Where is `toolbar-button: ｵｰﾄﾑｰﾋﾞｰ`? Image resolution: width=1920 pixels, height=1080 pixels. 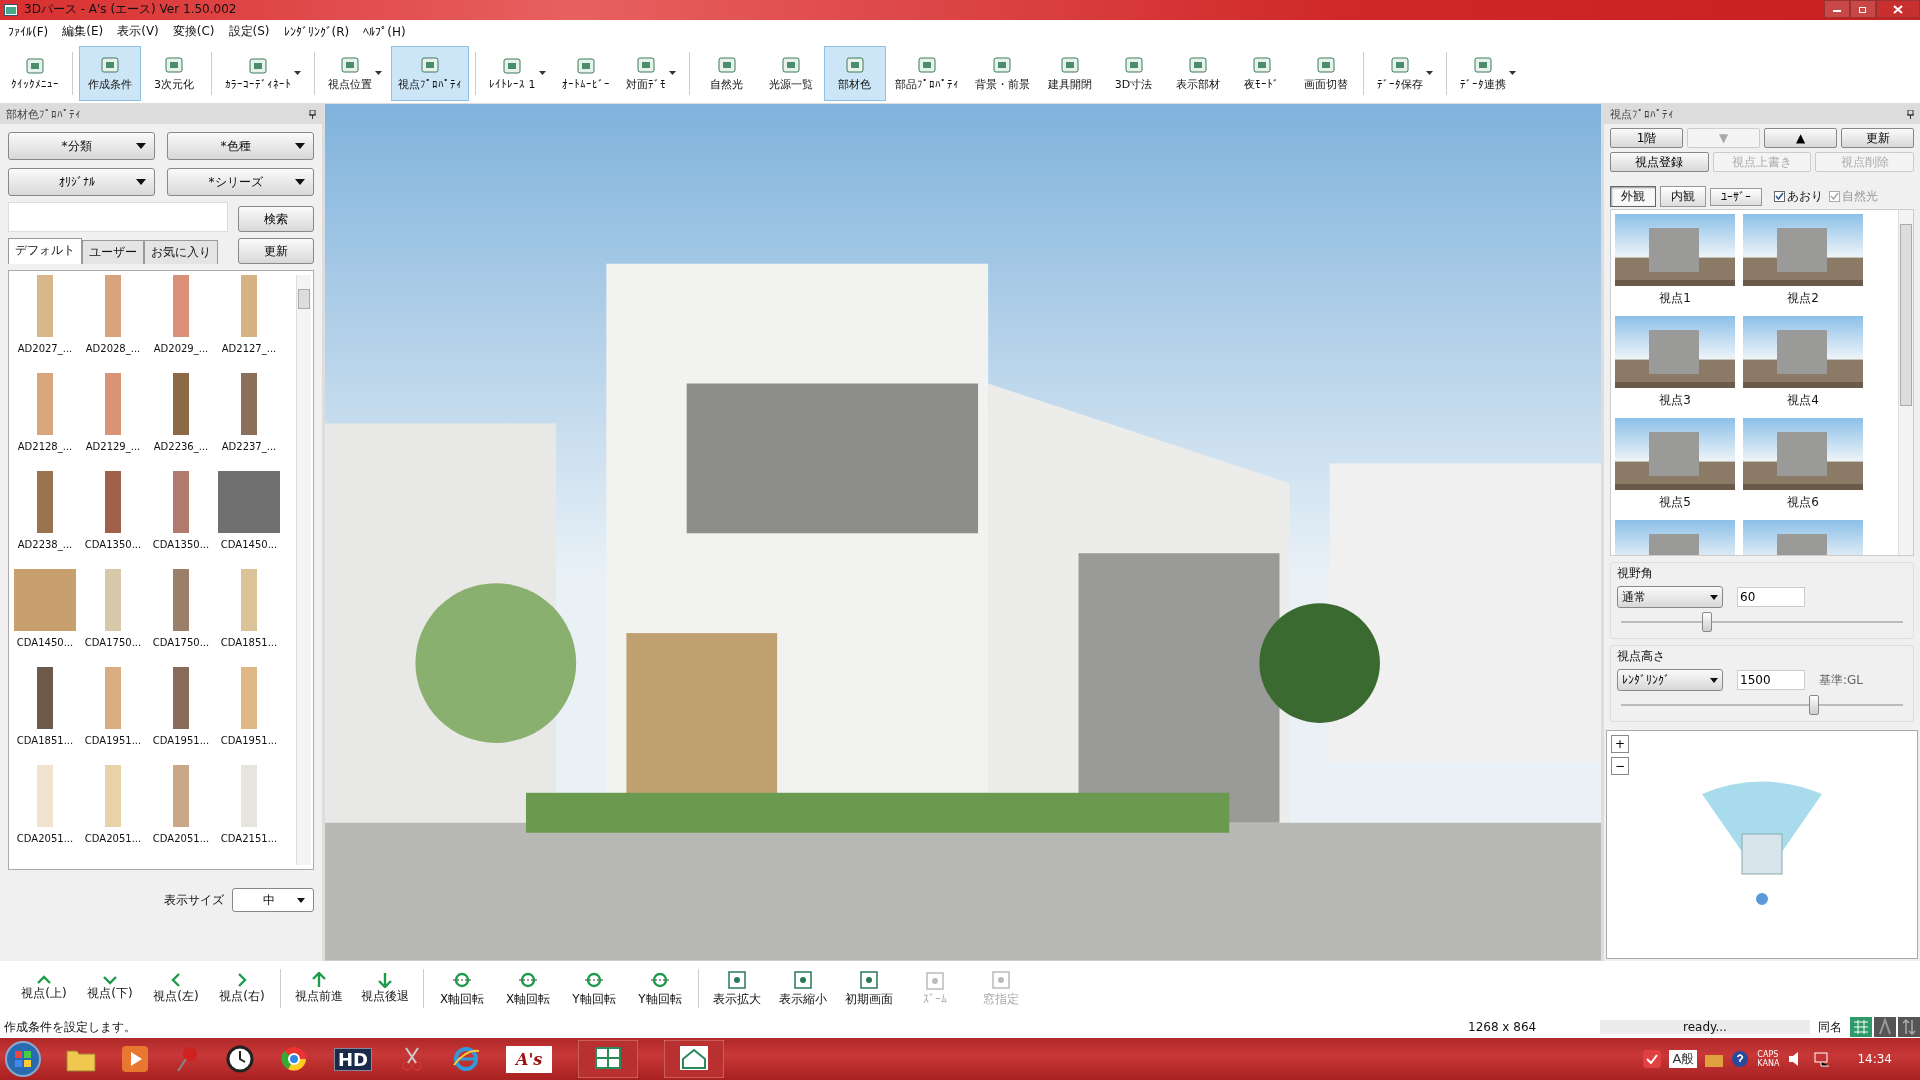 toolbar-button: ｵｰﾄﾑｰﾋﾞｰ is located at coordinates (585, 73).